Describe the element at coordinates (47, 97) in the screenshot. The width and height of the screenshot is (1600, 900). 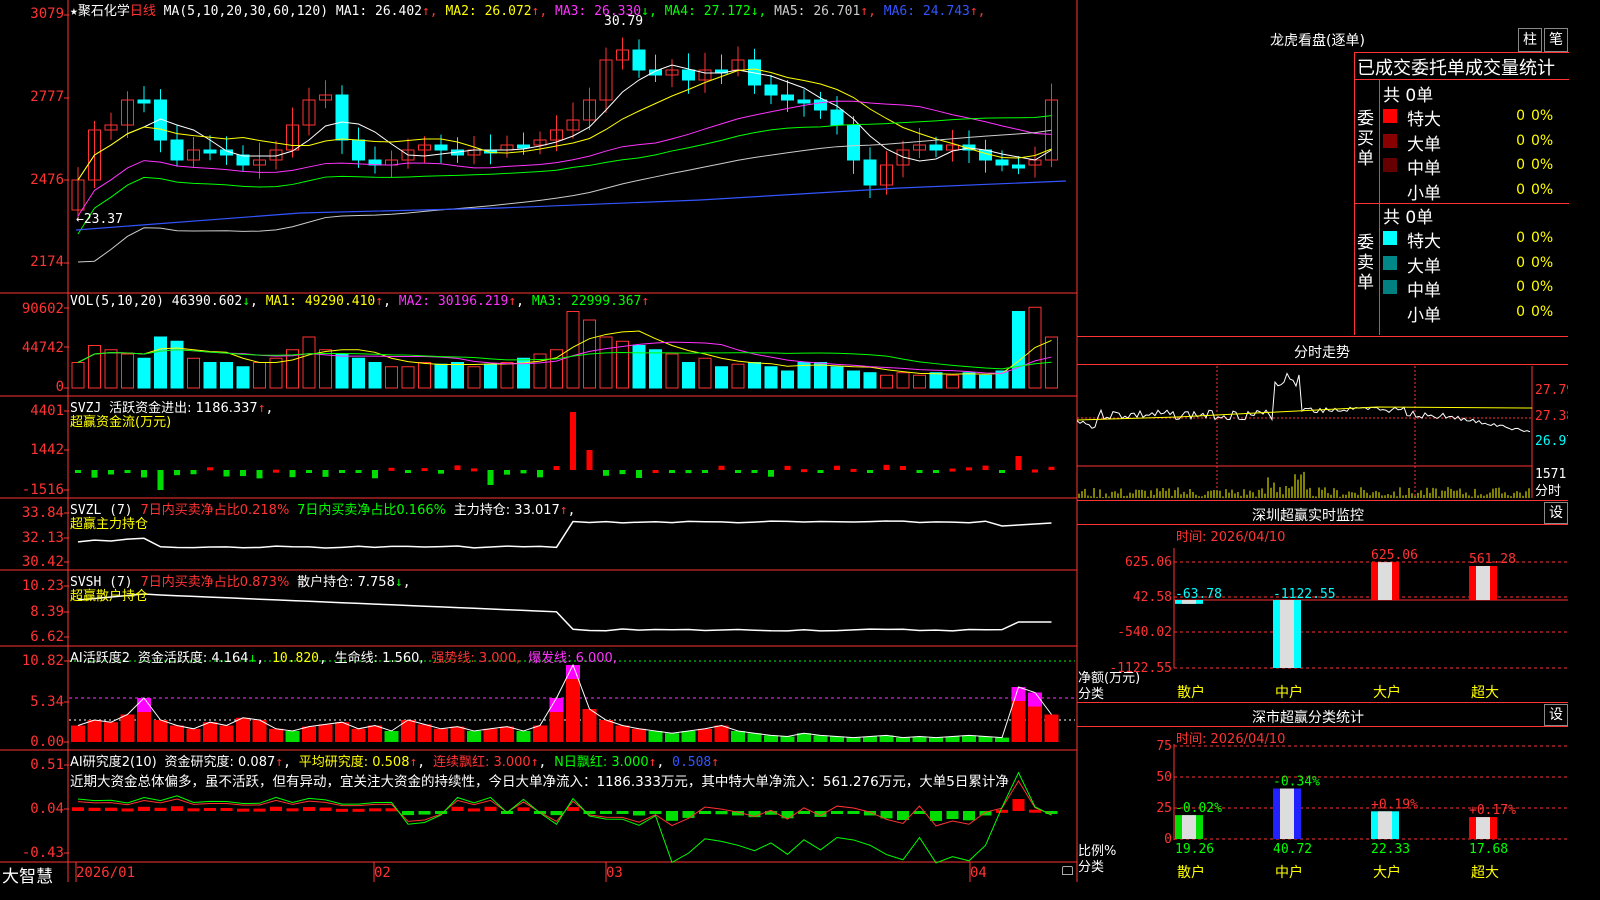
I see `y-tick-main-1: 2777` at that location.